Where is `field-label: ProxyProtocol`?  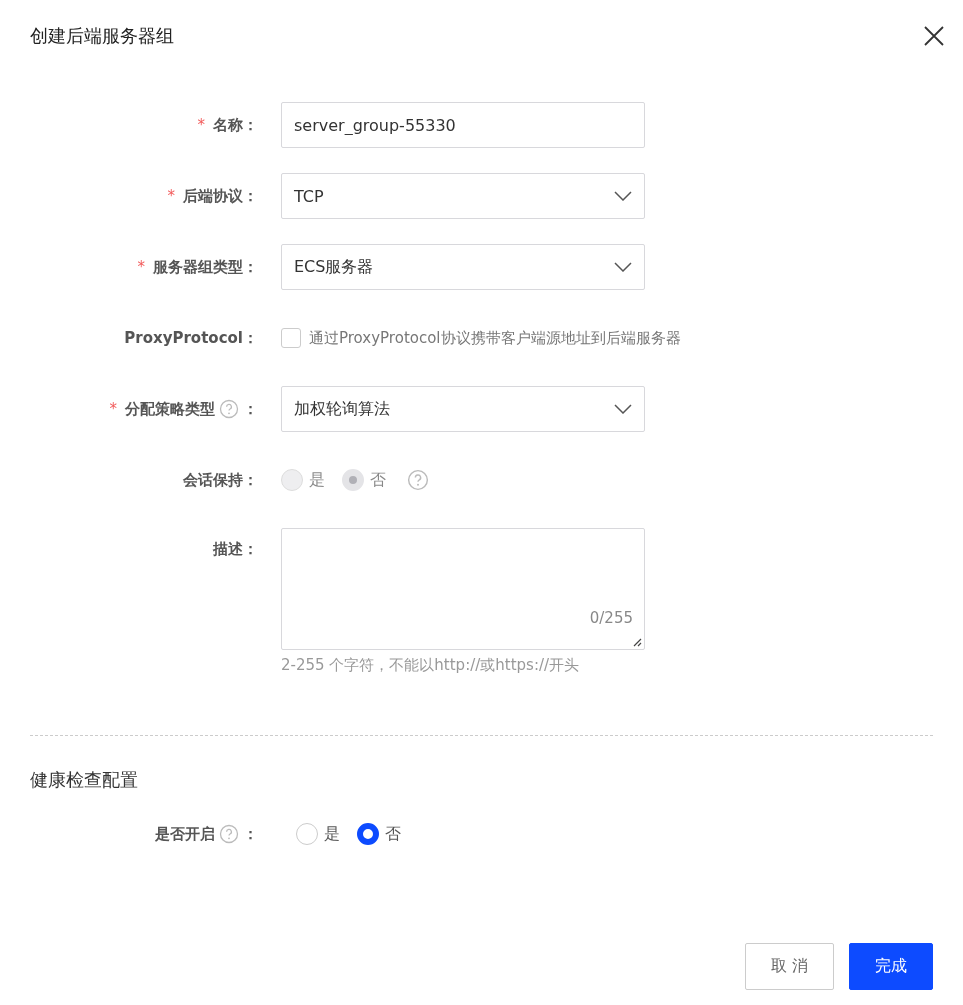 field-label: ProxyProtocol is located at coordinates (183, 338).